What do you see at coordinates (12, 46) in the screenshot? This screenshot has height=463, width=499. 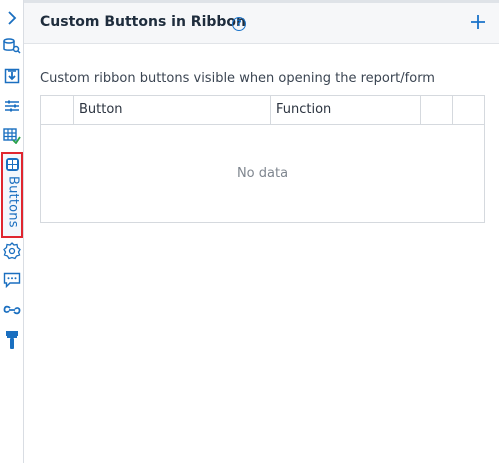 I see `database-search-icon` at bounding box center [12, 46].